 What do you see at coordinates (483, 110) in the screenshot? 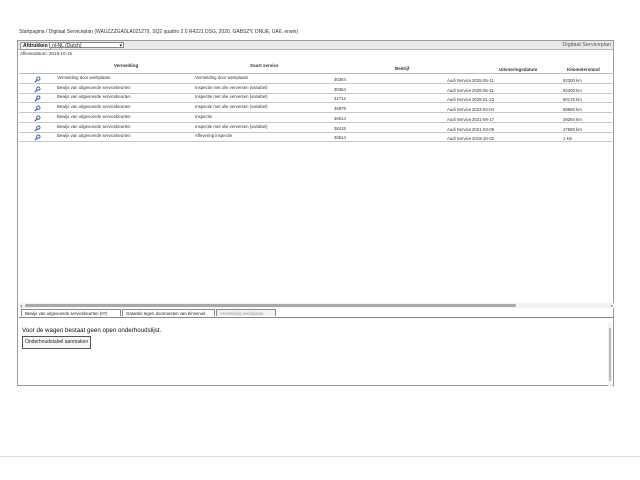
I see `cell-date: 2023-04-04` at bounding box center [483, 110].